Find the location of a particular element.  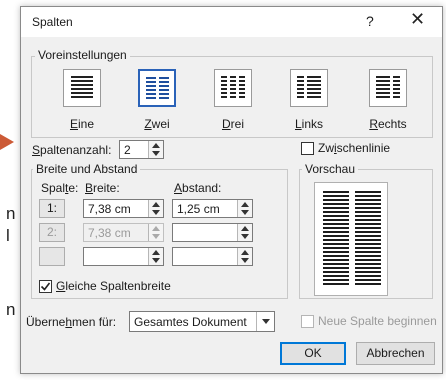

preset-three-accel: D is located at coordinates (226, 124).